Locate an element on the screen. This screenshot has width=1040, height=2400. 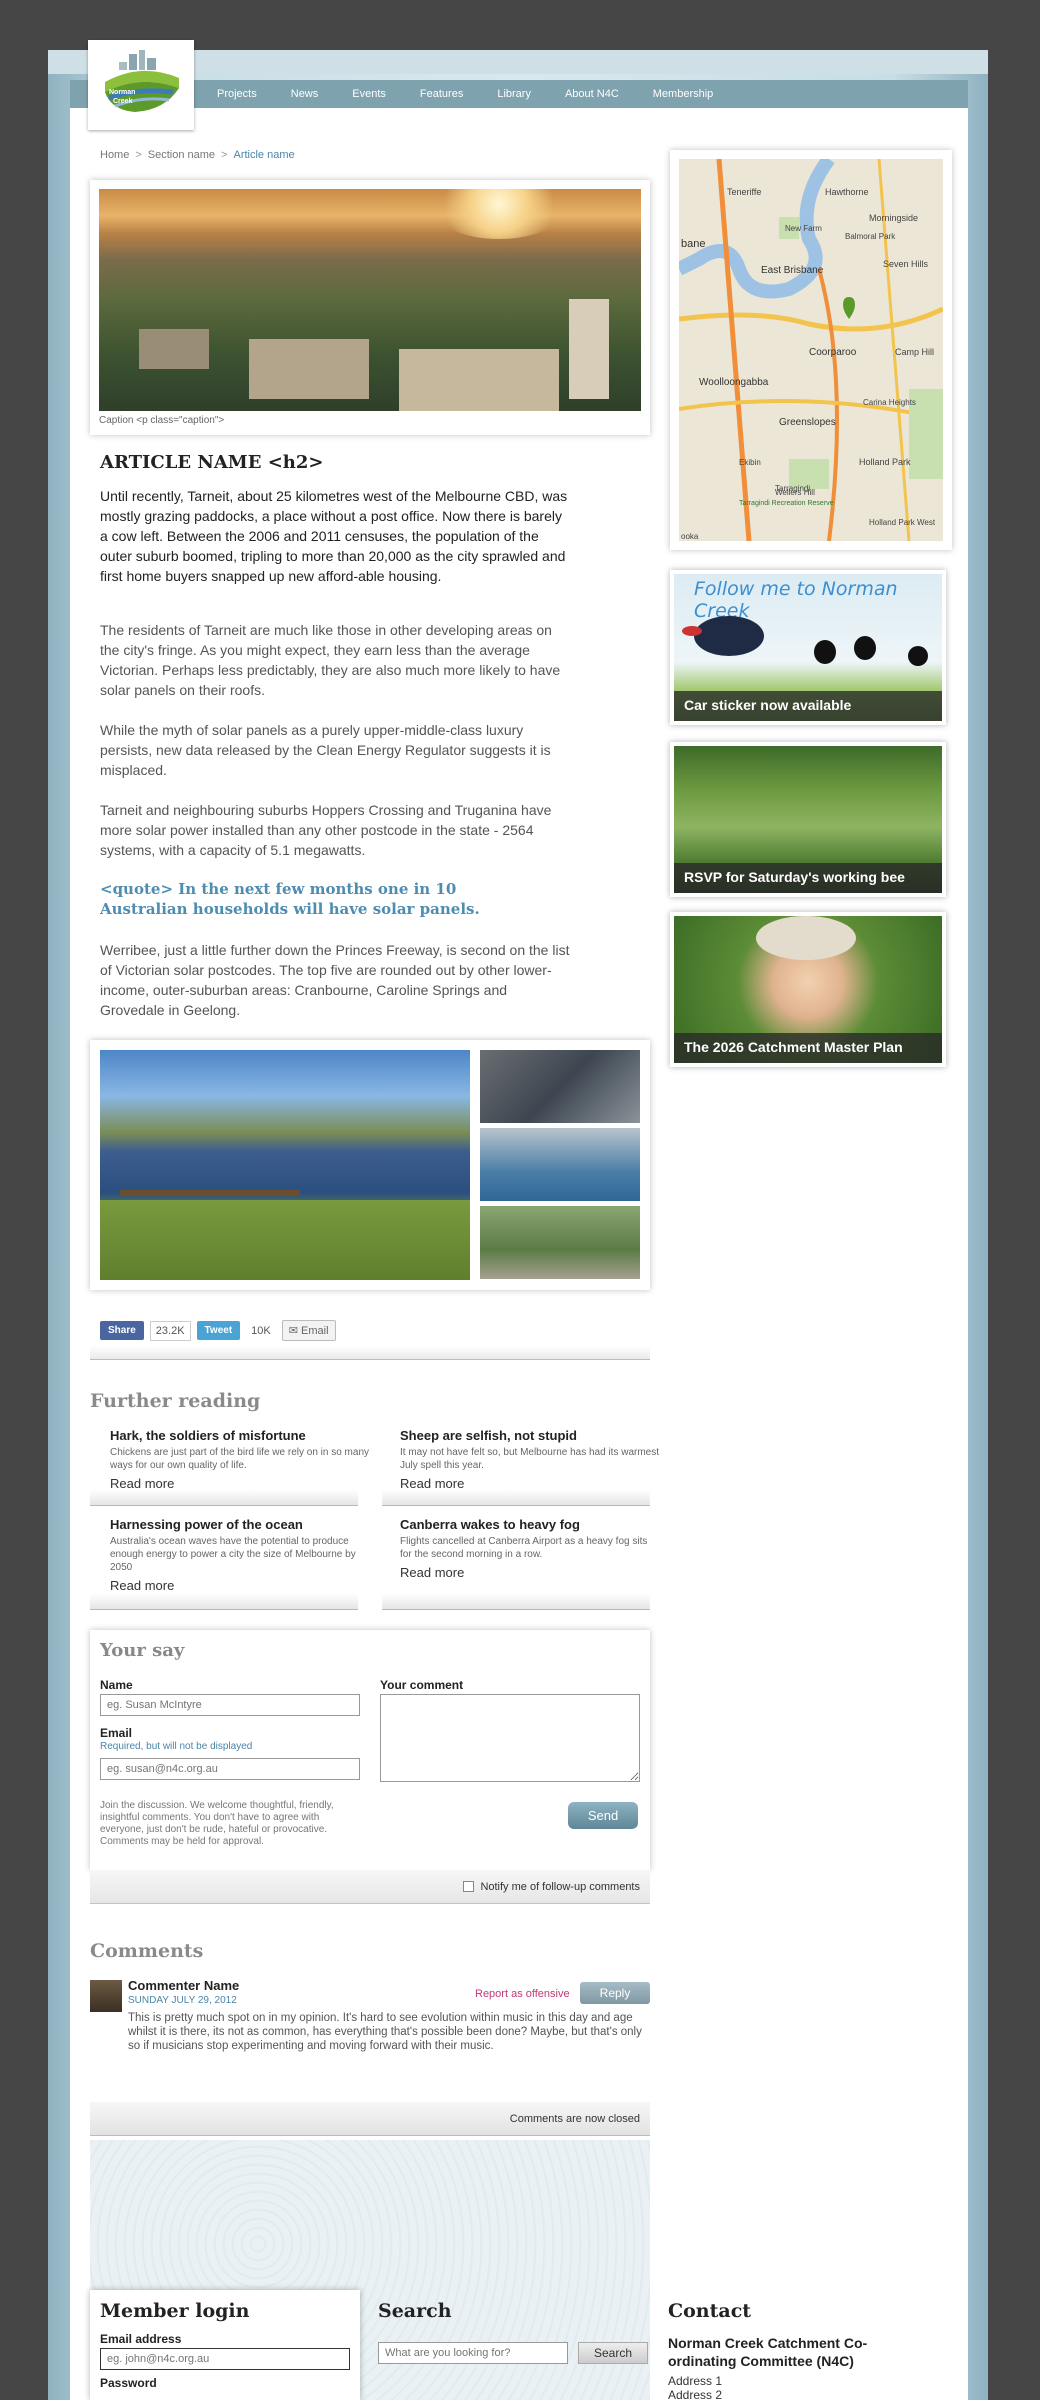
svg-text: Camp Hill is located at coordinates (914, 352).